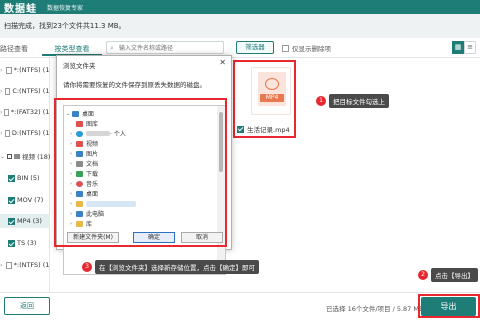 This screenshot has height=320, width=480. What do you see at coordinates (112, 48) in the screenshot?
I see `search-icon: ⌕` at bounding box center [112, 48].